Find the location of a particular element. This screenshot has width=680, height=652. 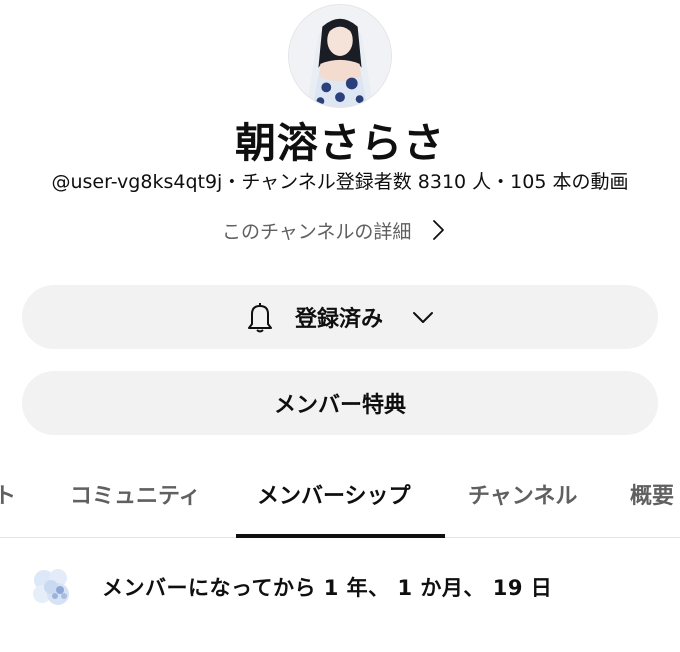

avatar is located at coordinates (340, 56).